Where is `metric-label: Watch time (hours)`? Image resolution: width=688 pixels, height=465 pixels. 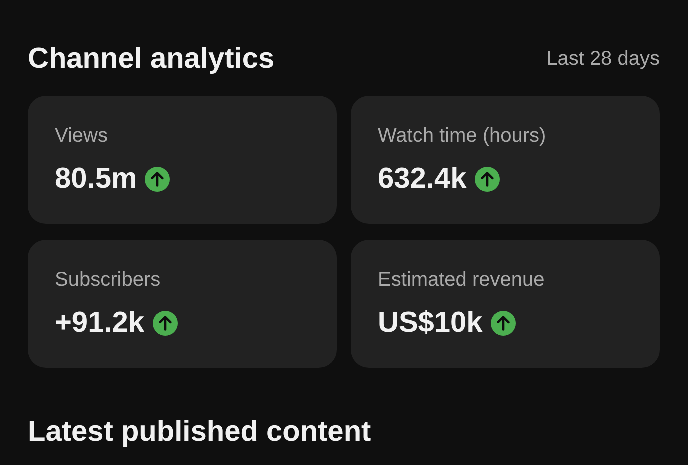 metric-label: Watch time (hours) is located at coordinates (463, 136).